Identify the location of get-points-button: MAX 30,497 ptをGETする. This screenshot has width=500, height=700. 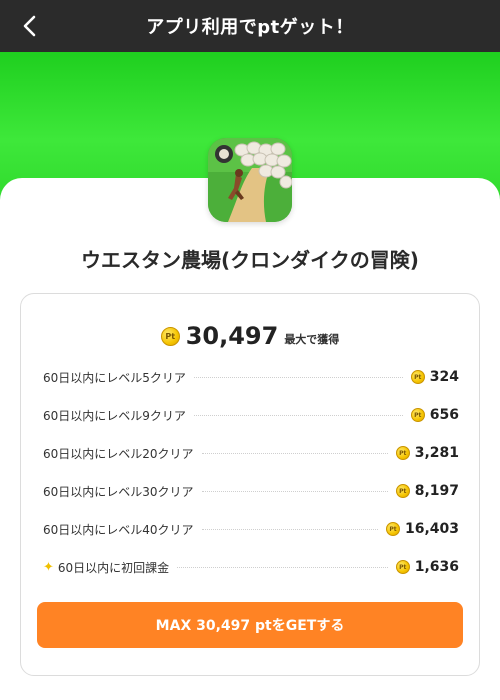
(250, 625).